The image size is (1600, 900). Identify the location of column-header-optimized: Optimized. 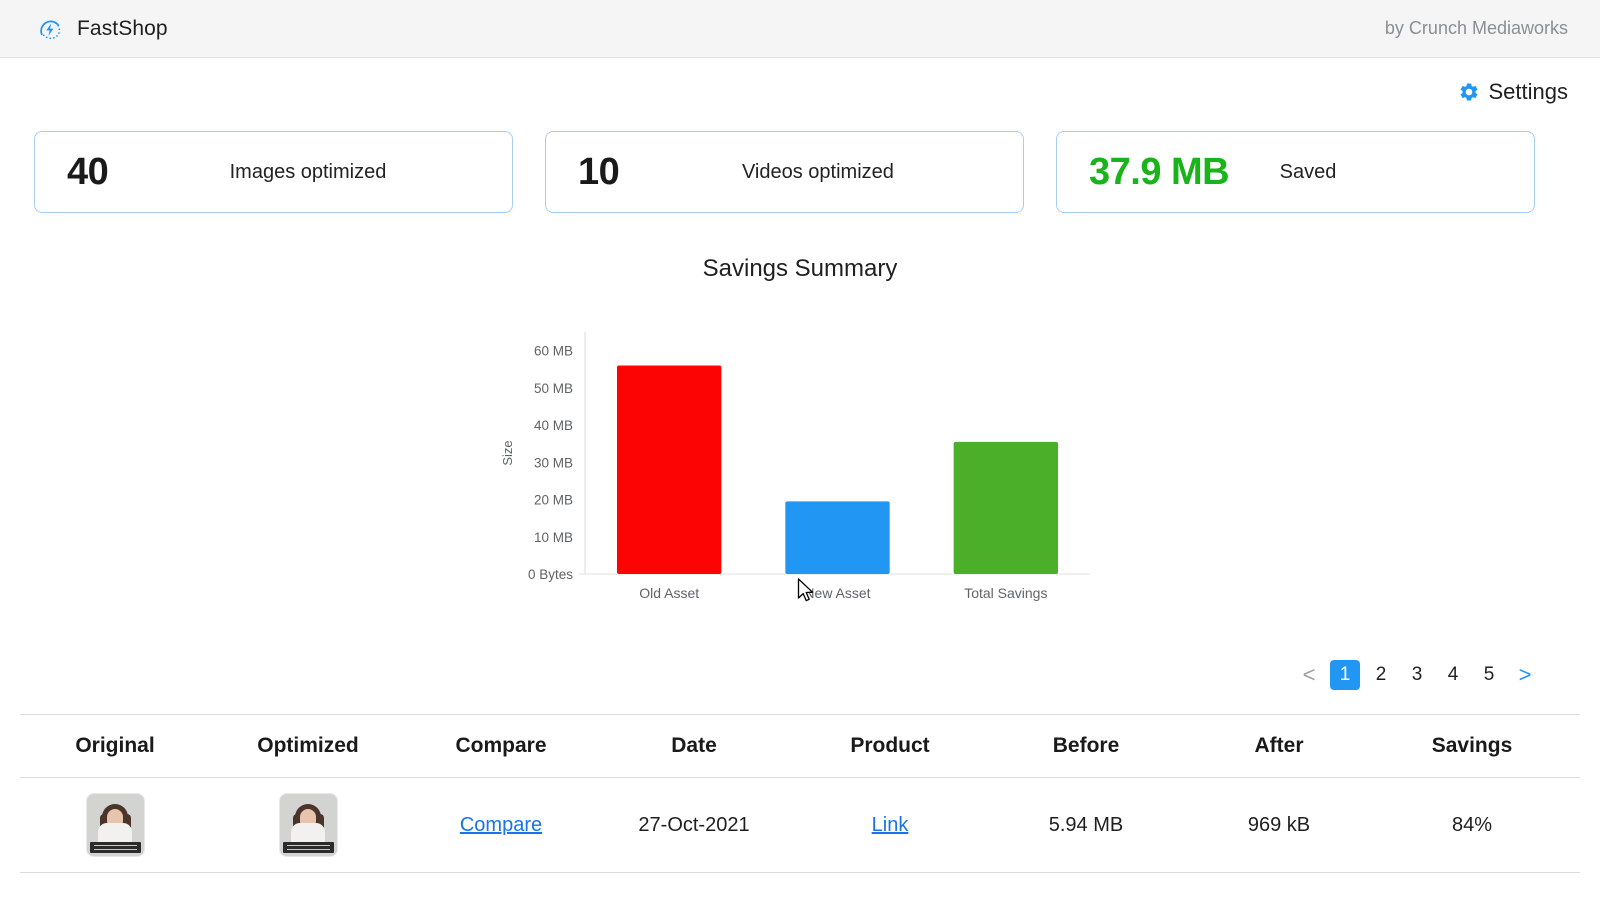
(308, 745).